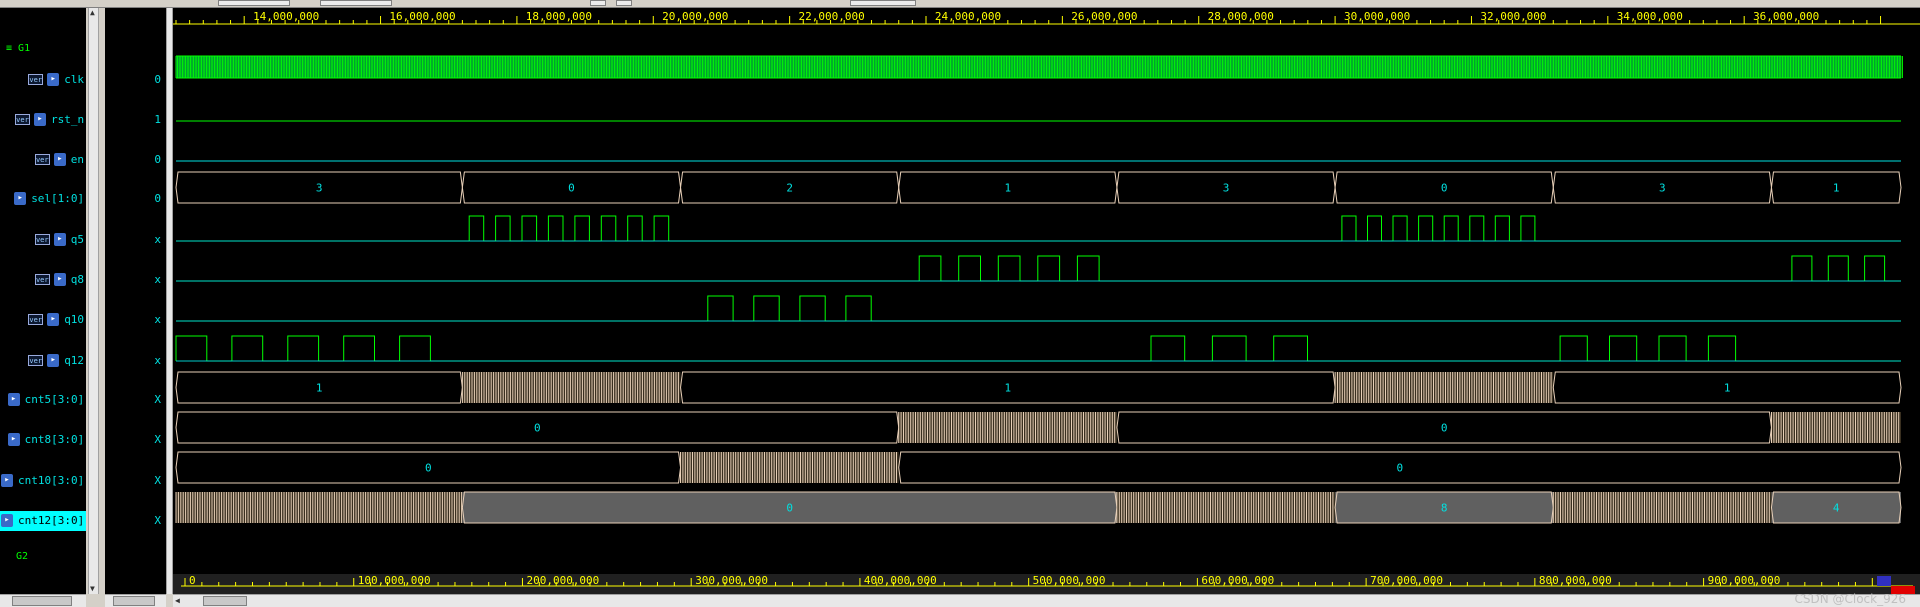 The image size is (1920, 607). I want to click on signal-pane-vscroll: ▲ ▼, so click(93, 301).